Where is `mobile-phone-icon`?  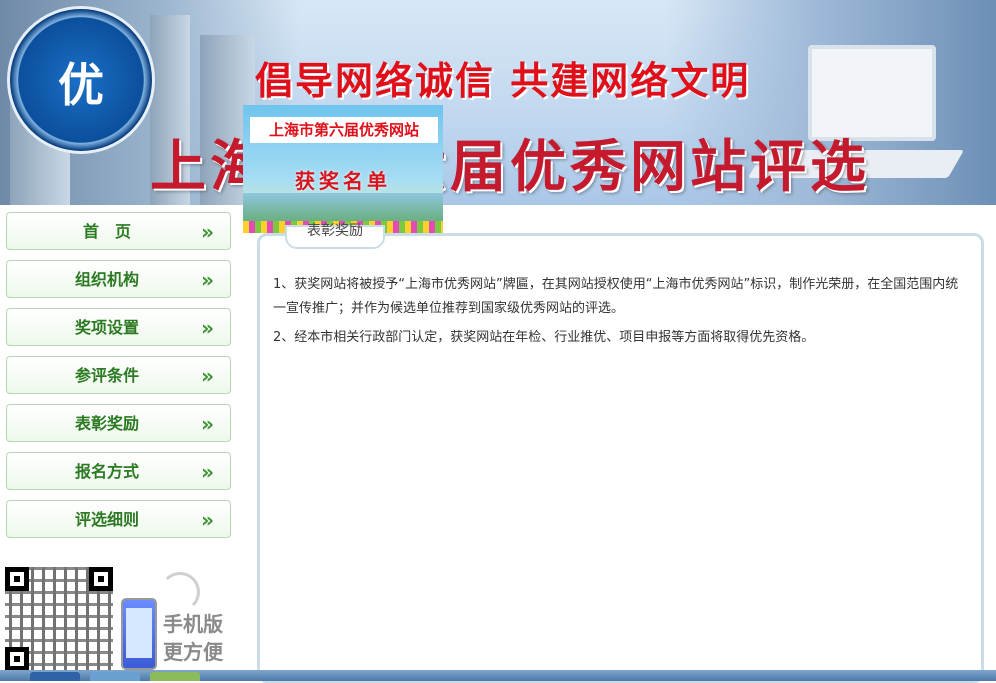
mobile-phone-icon is located at coordinates (139, 634).